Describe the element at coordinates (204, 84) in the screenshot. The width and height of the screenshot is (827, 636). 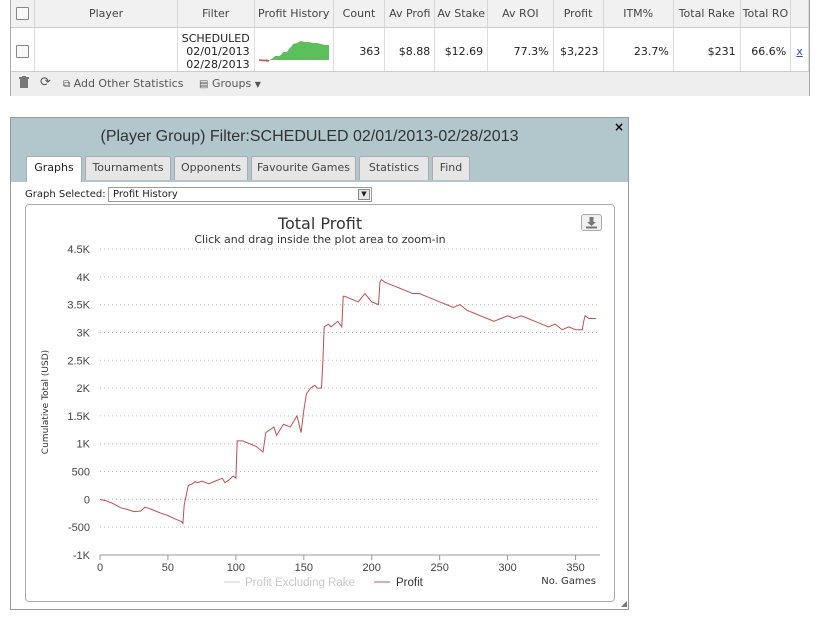
I see `groups-icon: ▤` at that location.